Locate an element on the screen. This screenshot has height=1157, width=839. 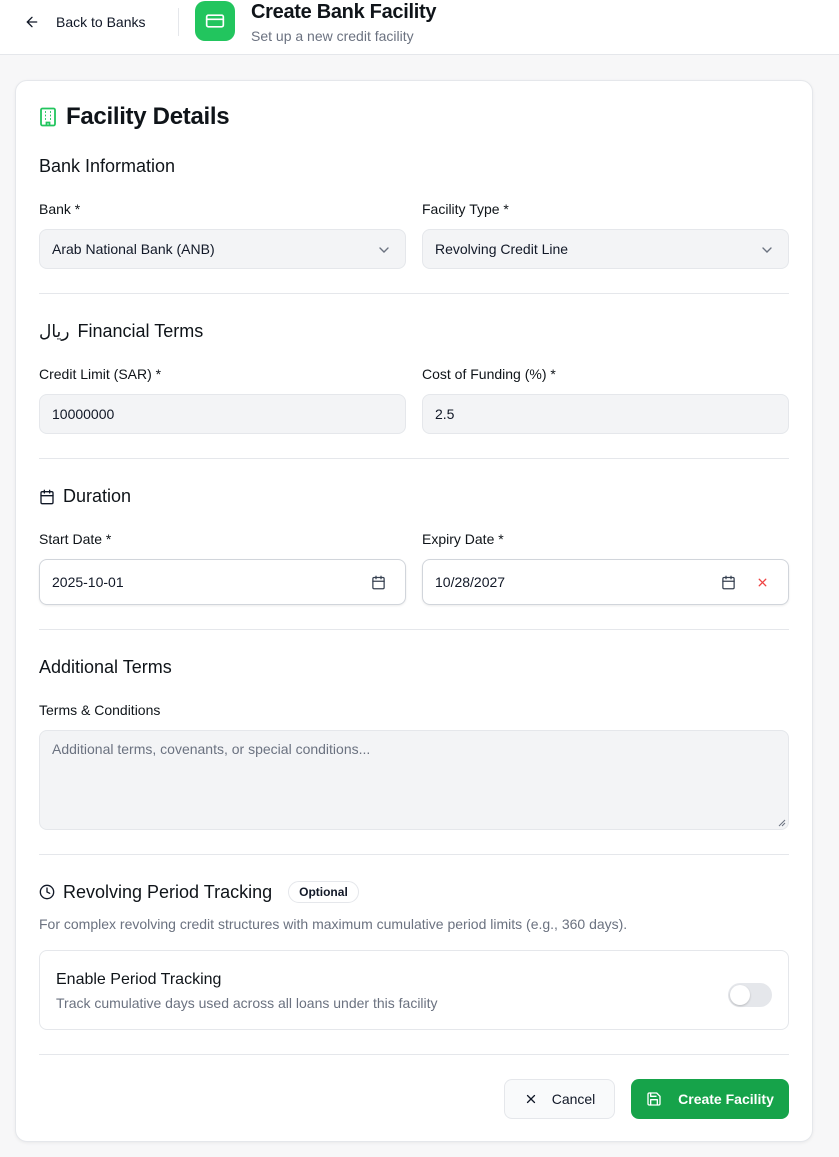
expiry-date-value: 10/28/2027 is located at coordinates (470, 582).